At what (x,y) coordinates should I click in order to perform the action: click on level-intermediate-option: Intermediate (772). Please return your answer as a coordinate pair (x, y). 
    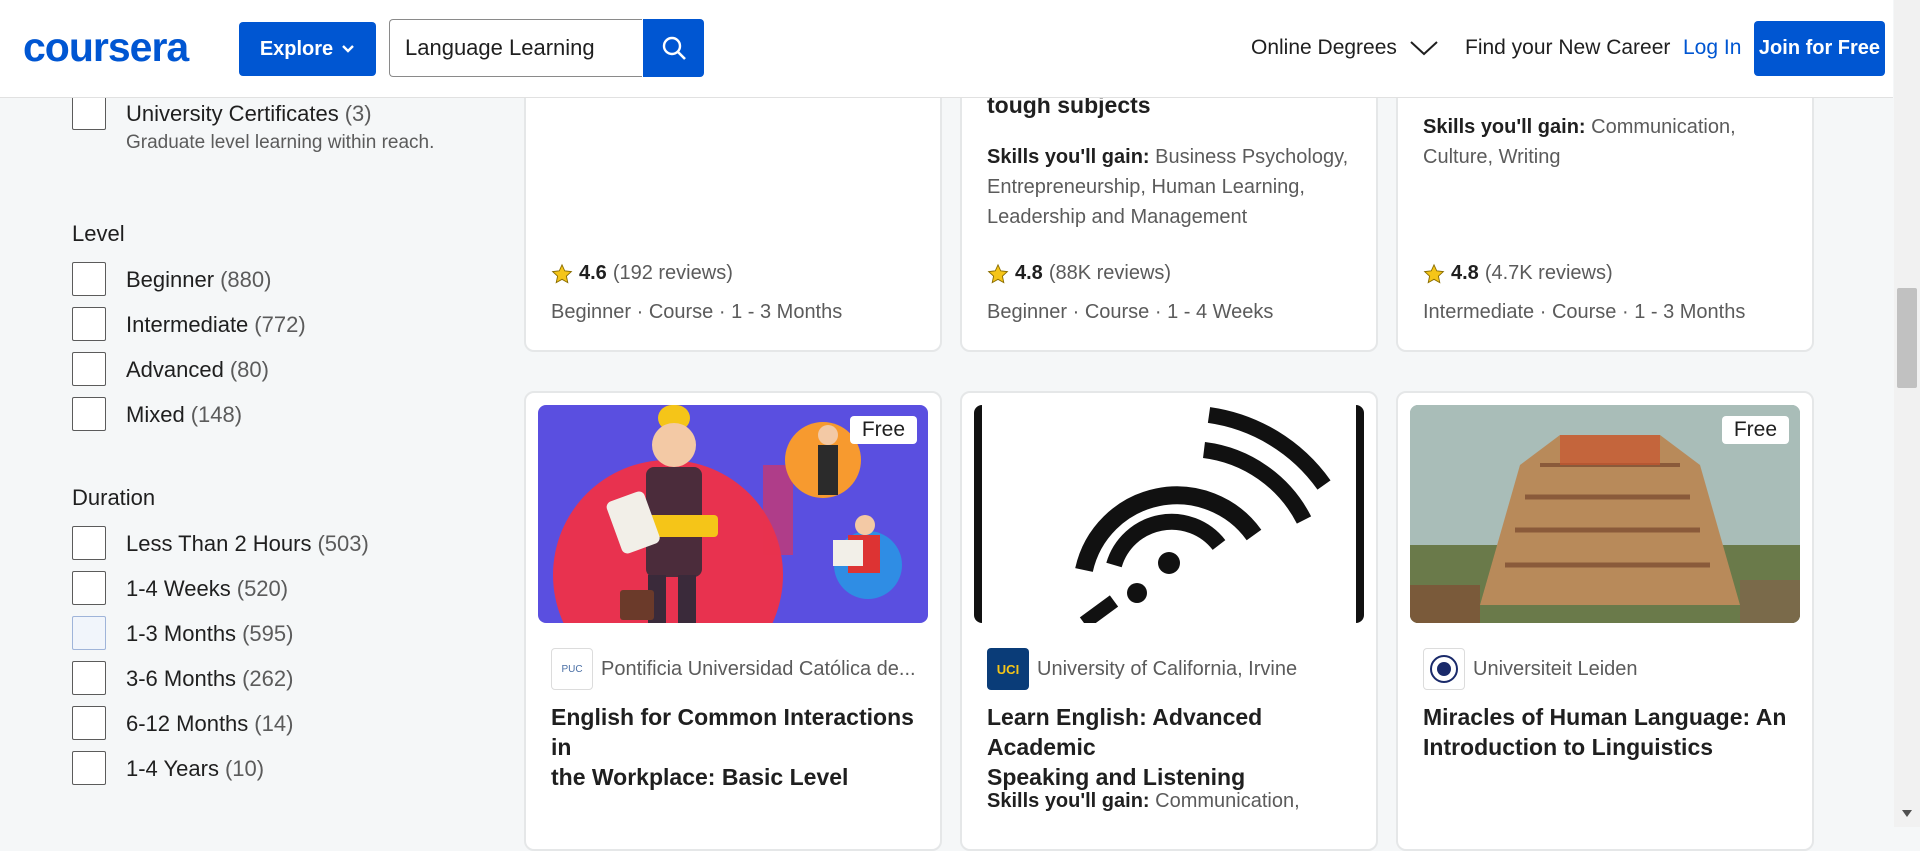
    Looking at the image, I should click on (216, 325).